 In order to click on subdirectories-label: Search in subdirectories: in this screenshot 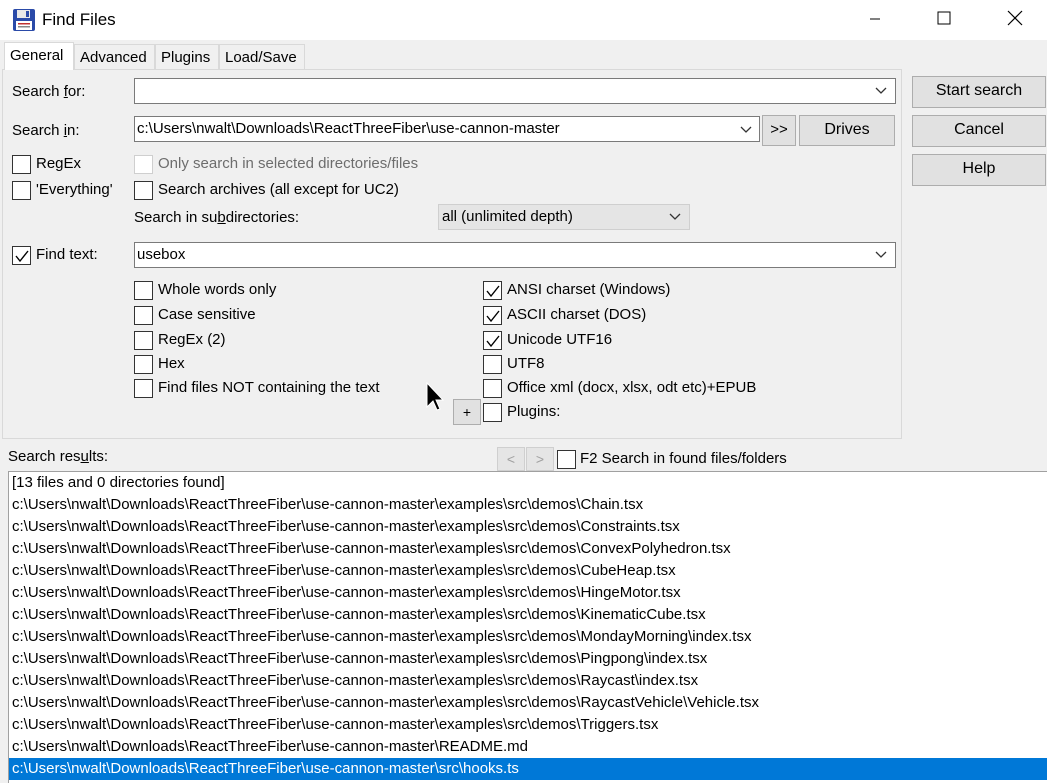, I will do `click(217, 217)`.